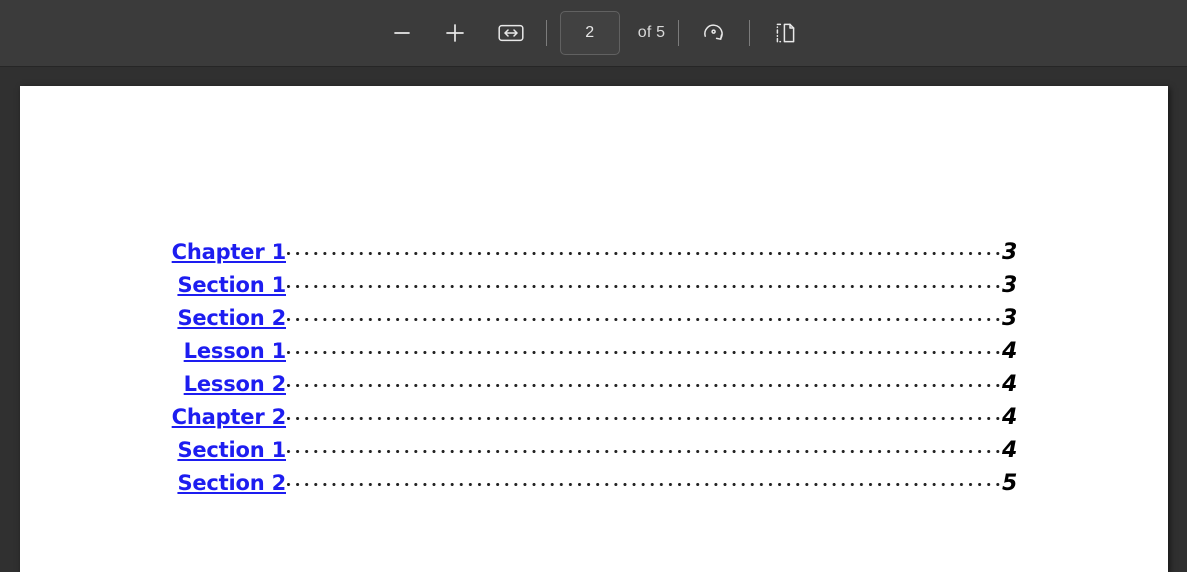  I want to click on minus-icon, so click(402, 33).